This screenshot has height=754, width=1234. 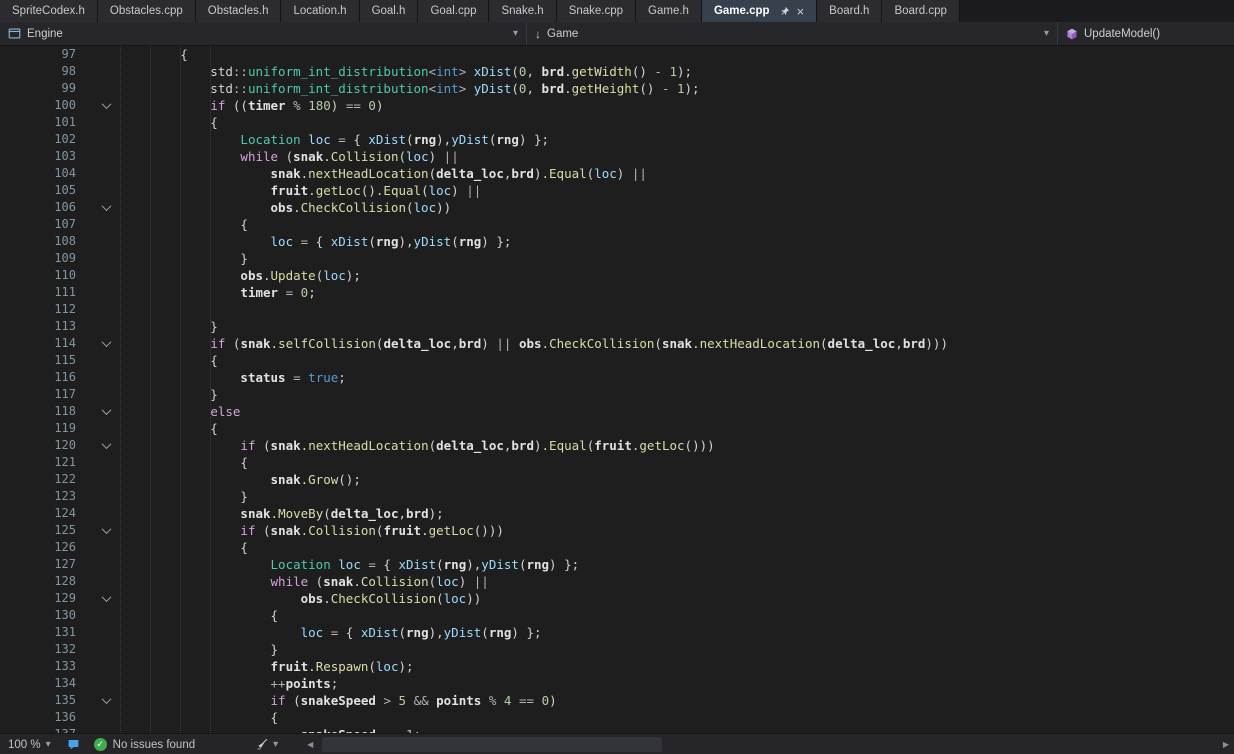 What do you see at coordinates (49, 11) in the screenshot?
I see `tab-spritecodex-h: SpriteCodex.h` at bounding box center [49, 11].